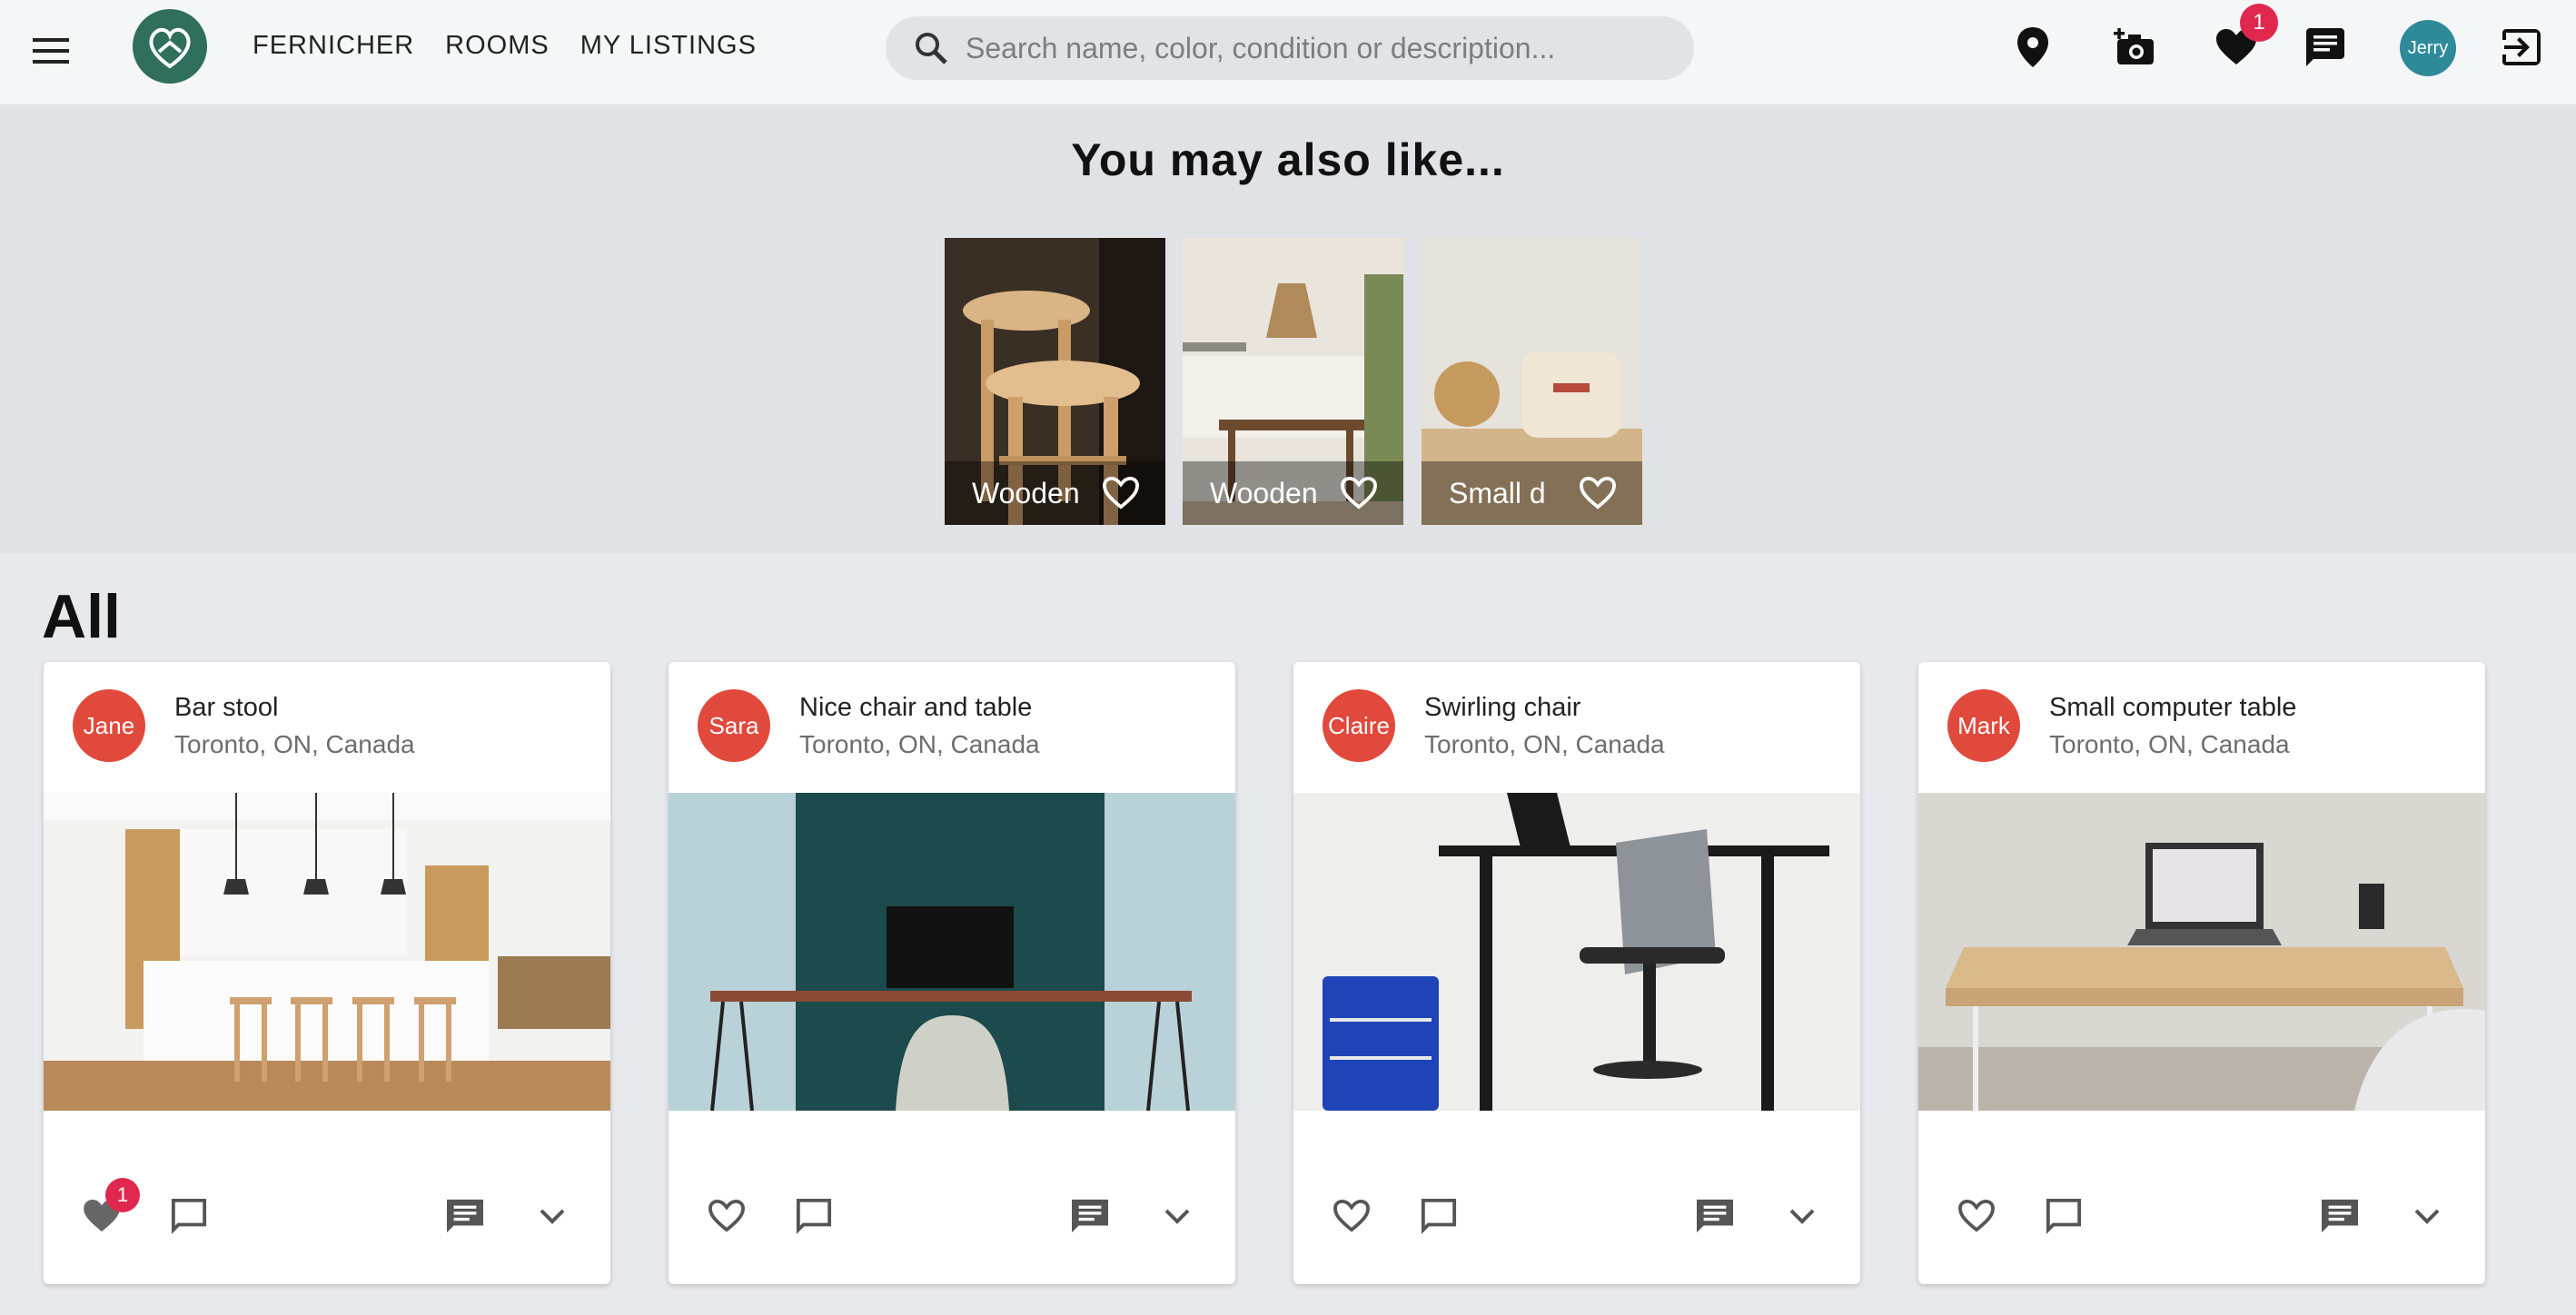 This screenshot has height=1315, width=2576. I want to click on nav-rooms: ROOMS, so click(497, 45).